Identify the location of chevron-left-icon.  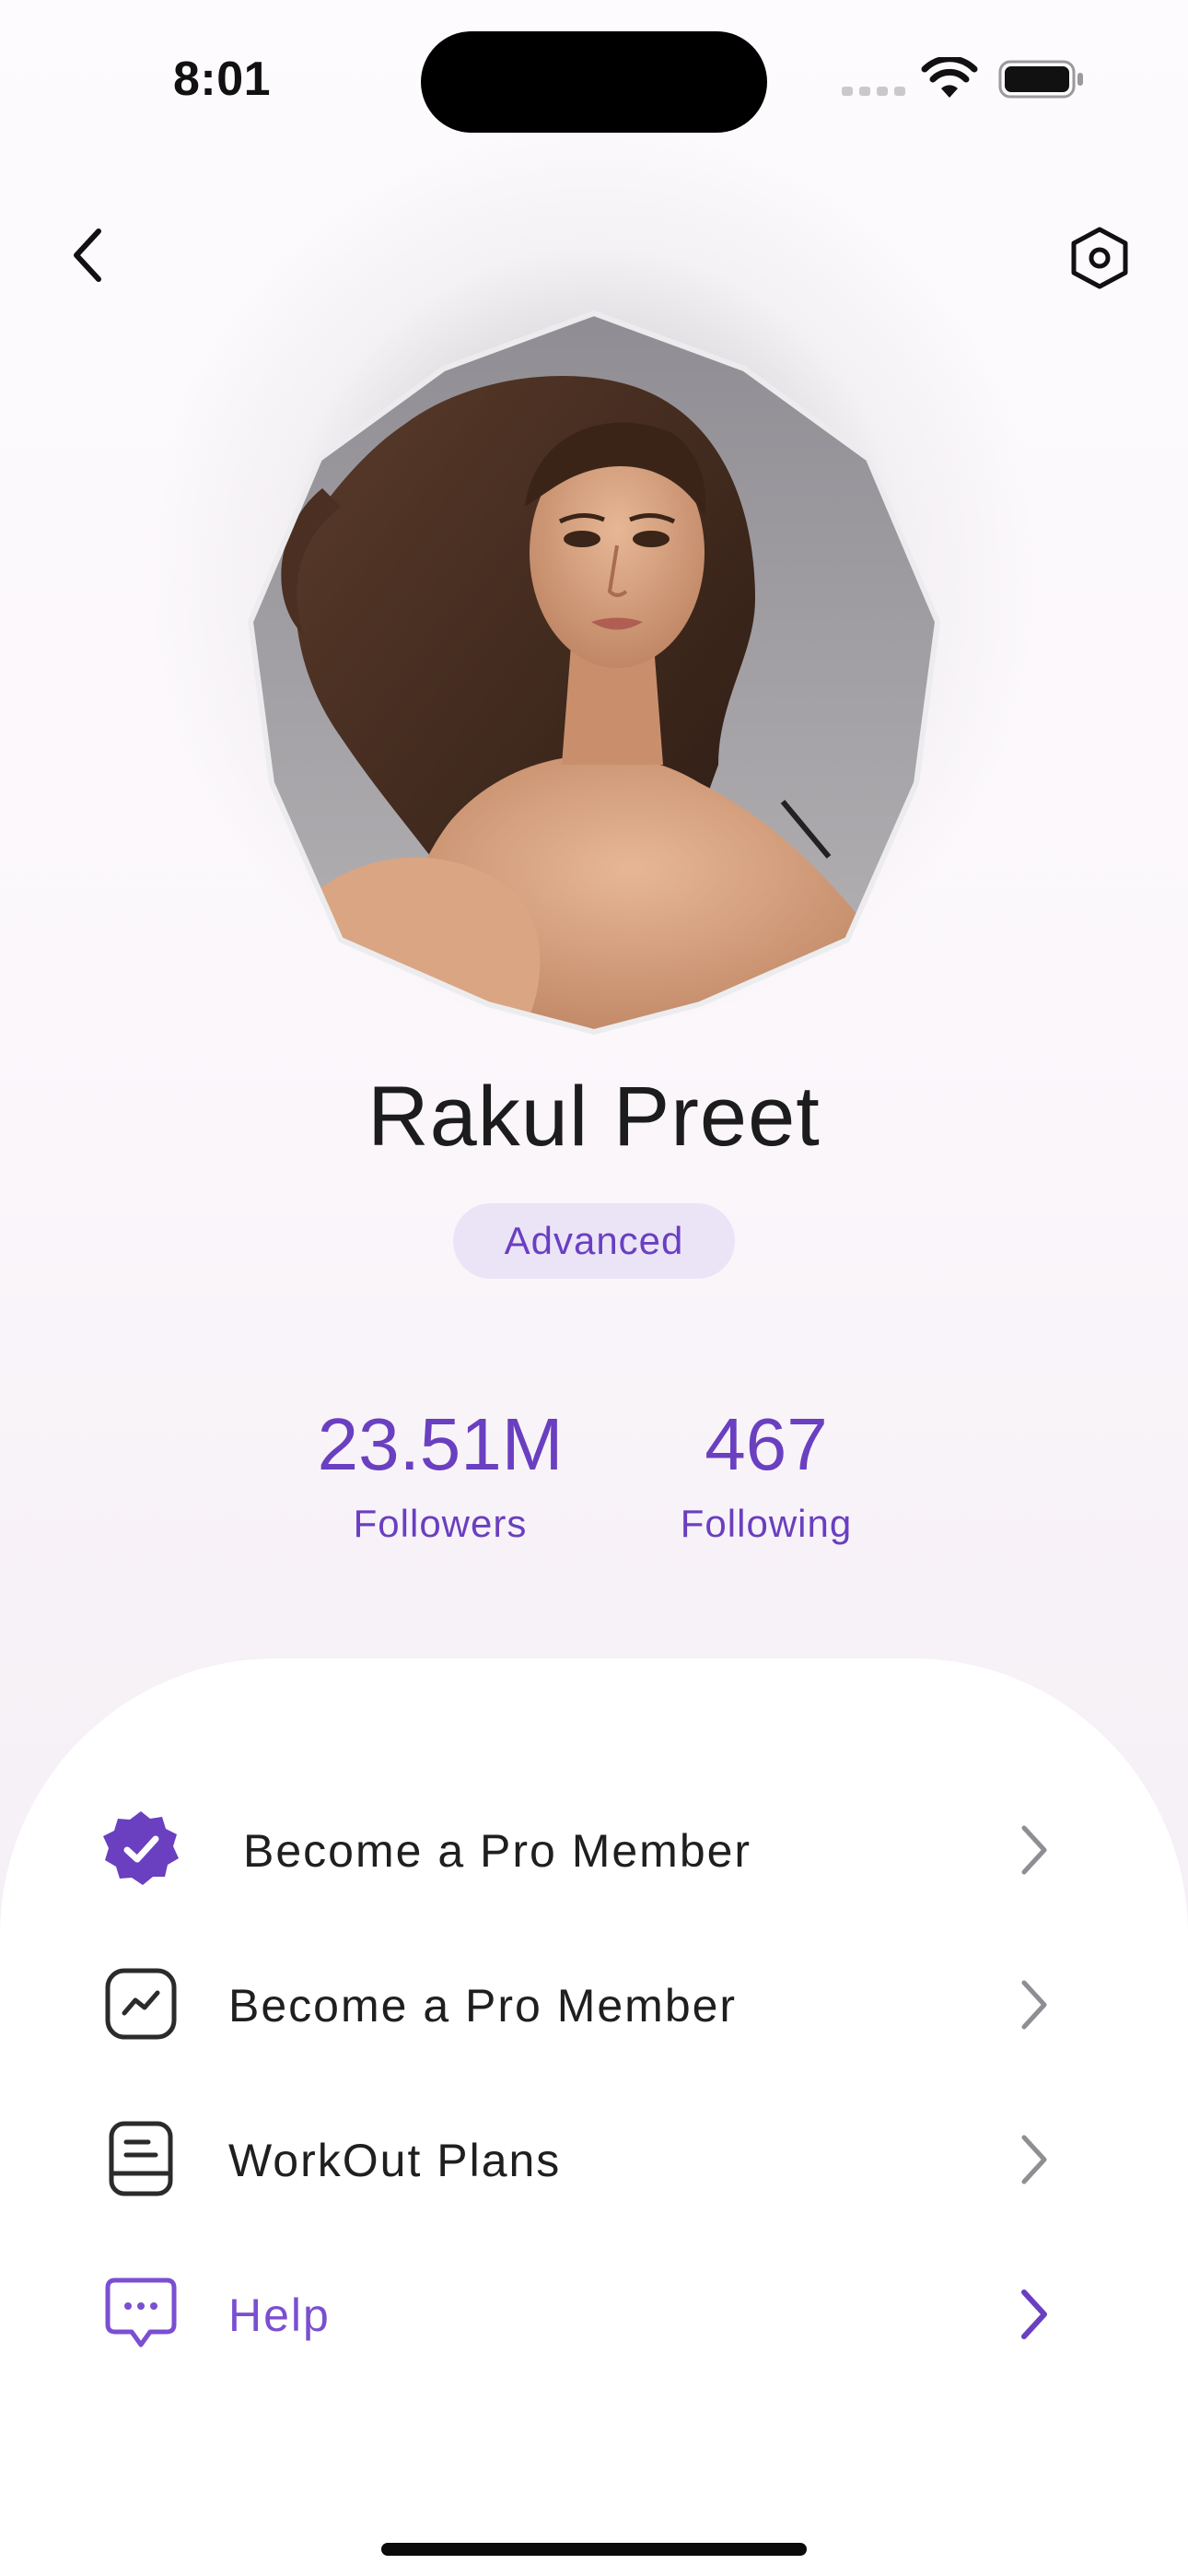
(87, 255).